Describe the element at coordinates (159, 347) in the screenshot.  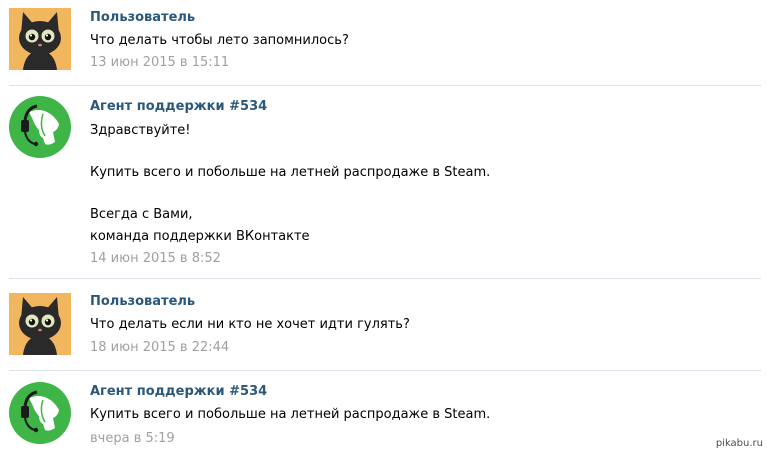
I see `message-date: 18 июн 2015 в 22:44` at that location.